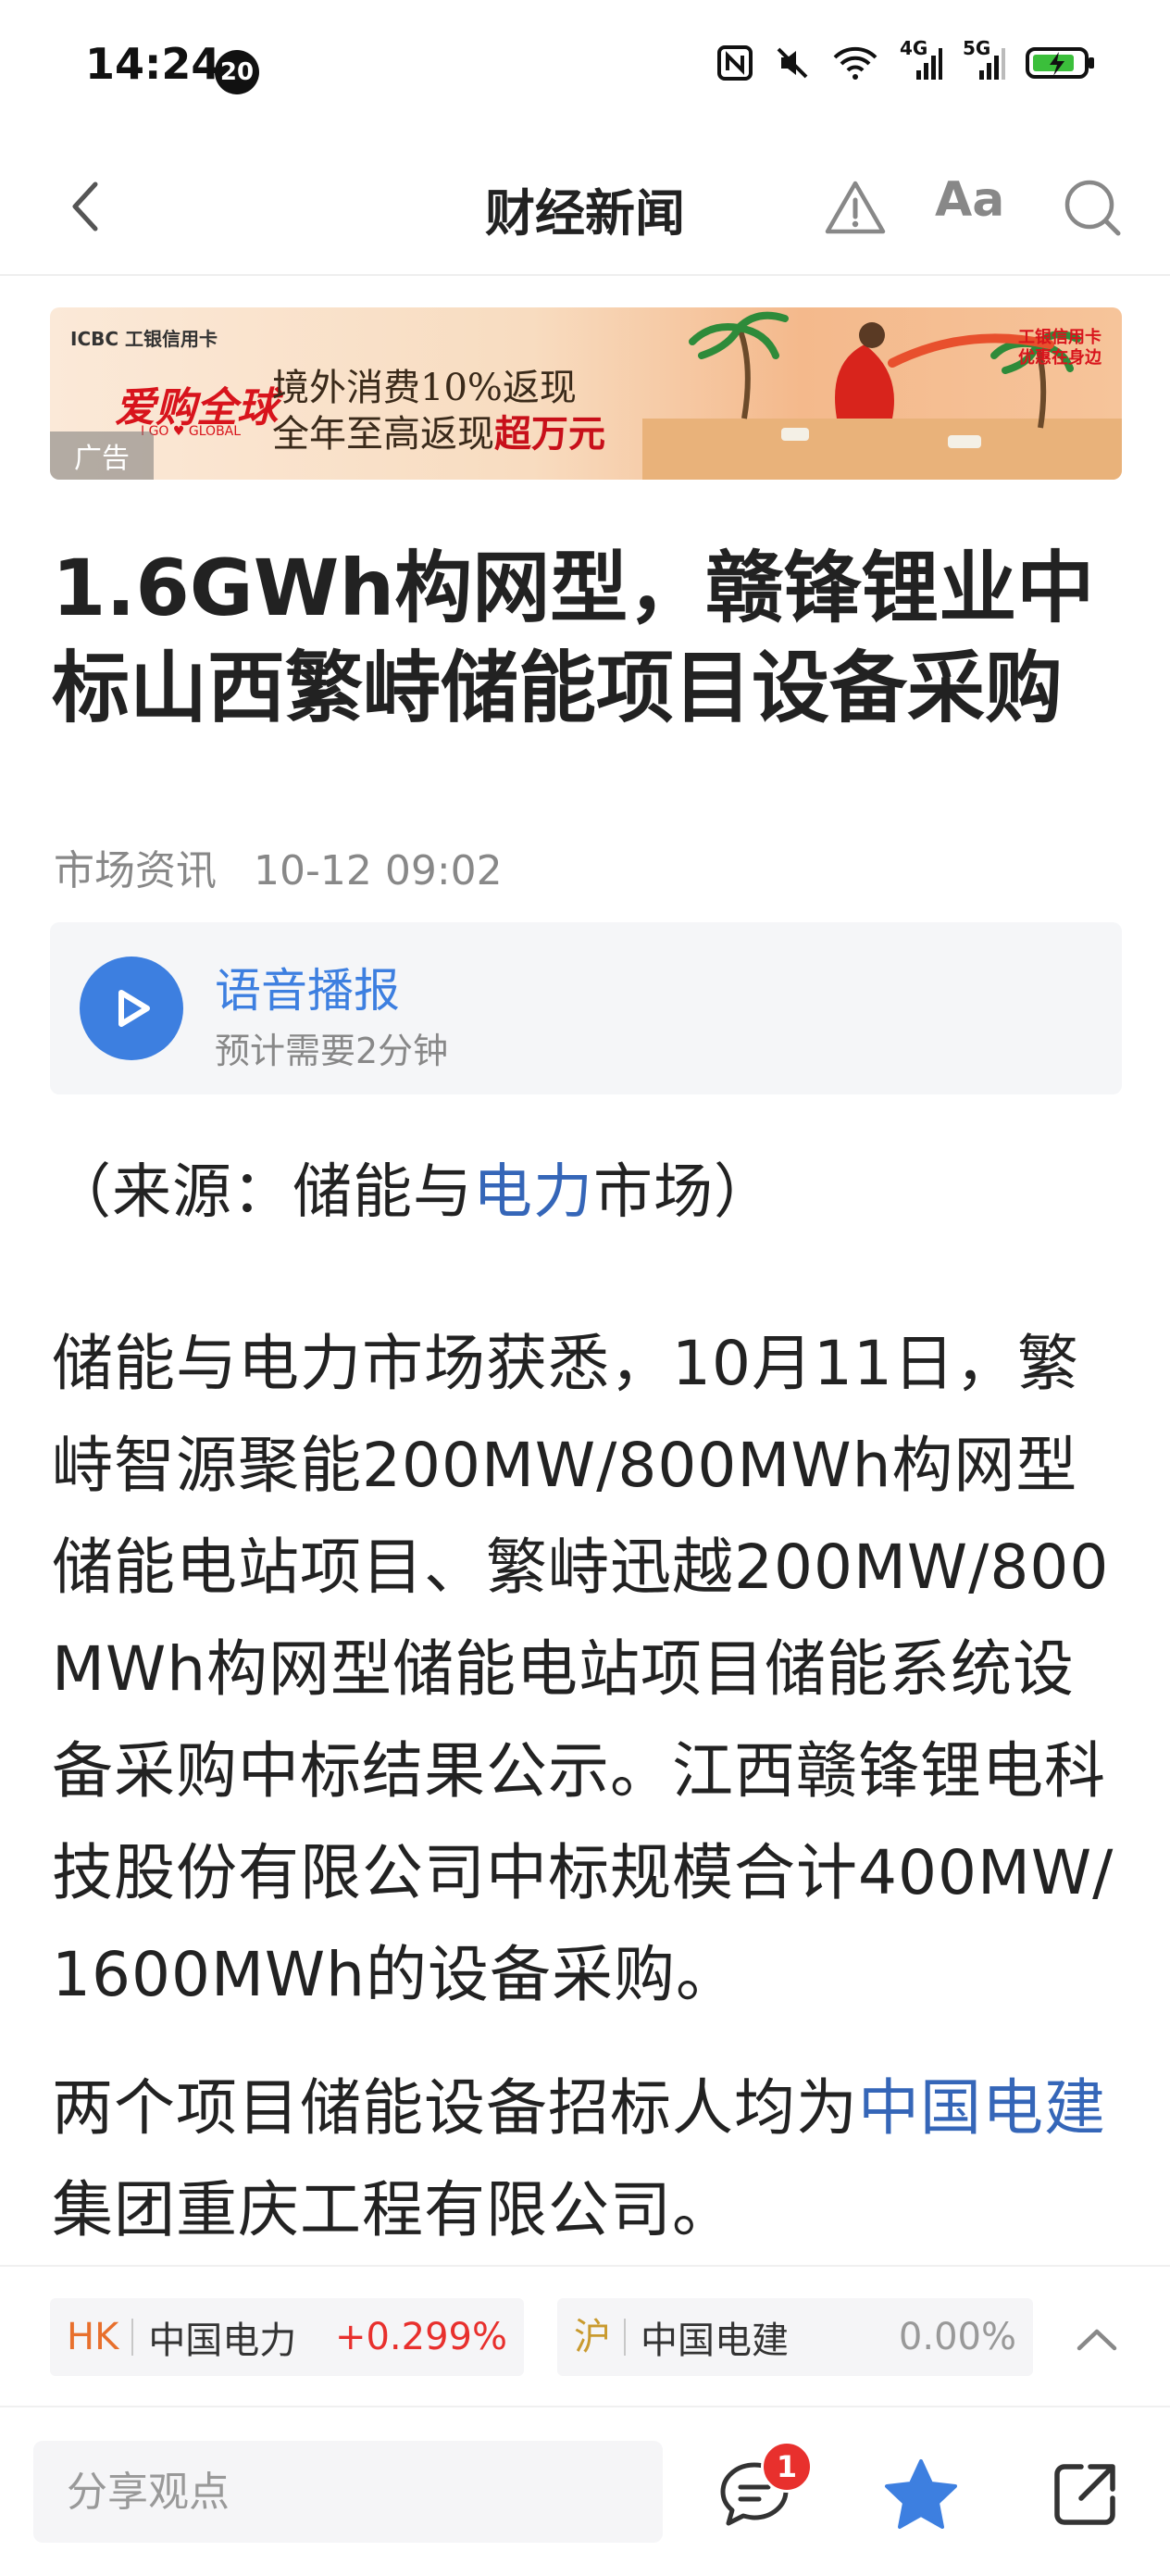 This screenshot has height=2576, width=1170. I want to click on share-button, so click(1085, 2494).